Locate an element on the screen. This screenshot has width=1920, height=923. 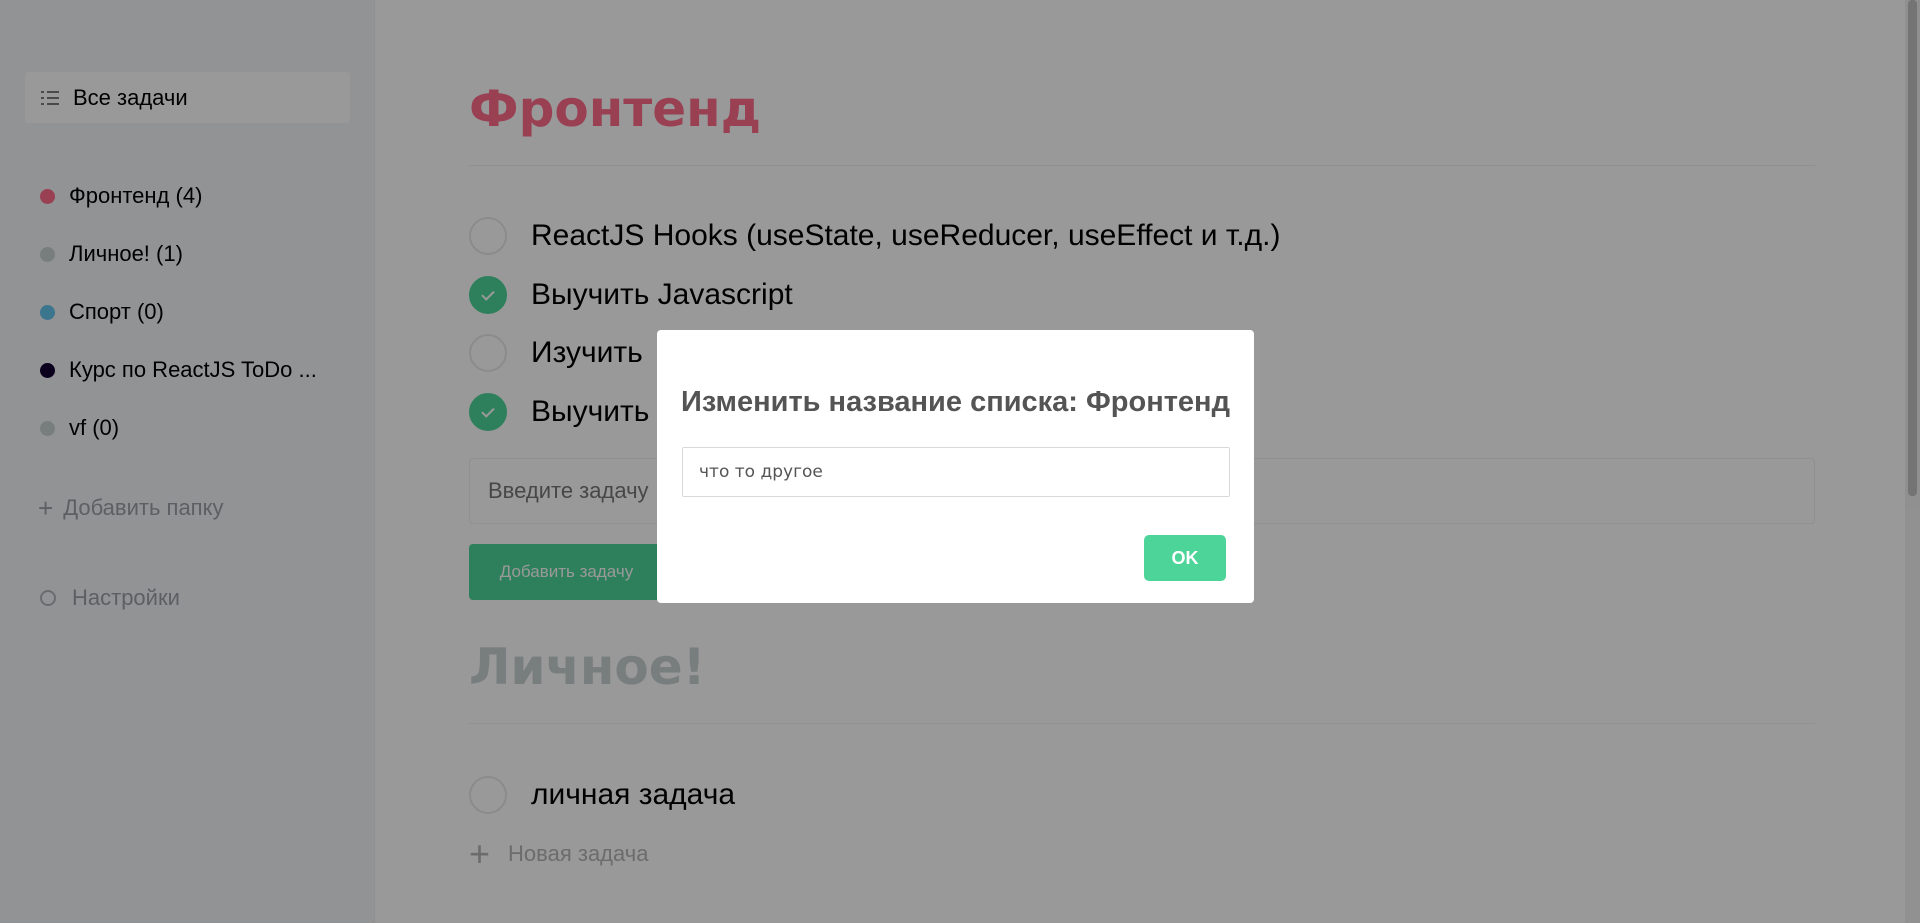
rename-list-modal: Изменить название списка: Фронтенд OK is located at coordinates (955, 466).